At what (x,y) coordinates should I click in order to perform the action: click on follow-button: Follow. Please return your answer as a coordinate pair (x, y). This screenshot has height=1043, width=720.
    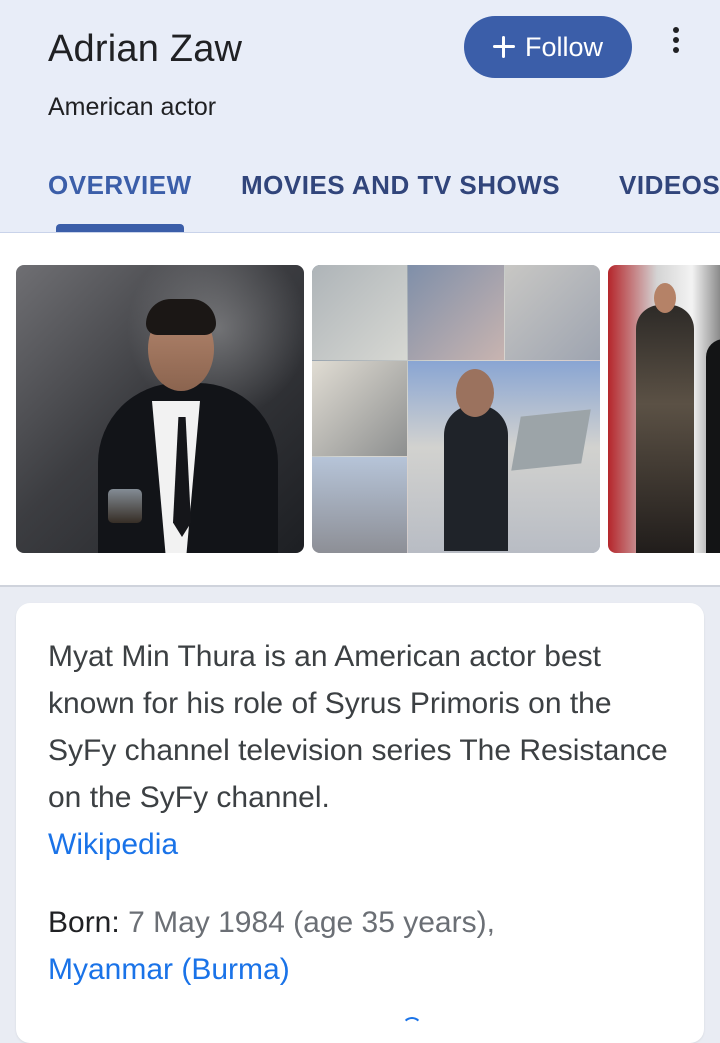
    Looking at the image, I should click on (548, 47).